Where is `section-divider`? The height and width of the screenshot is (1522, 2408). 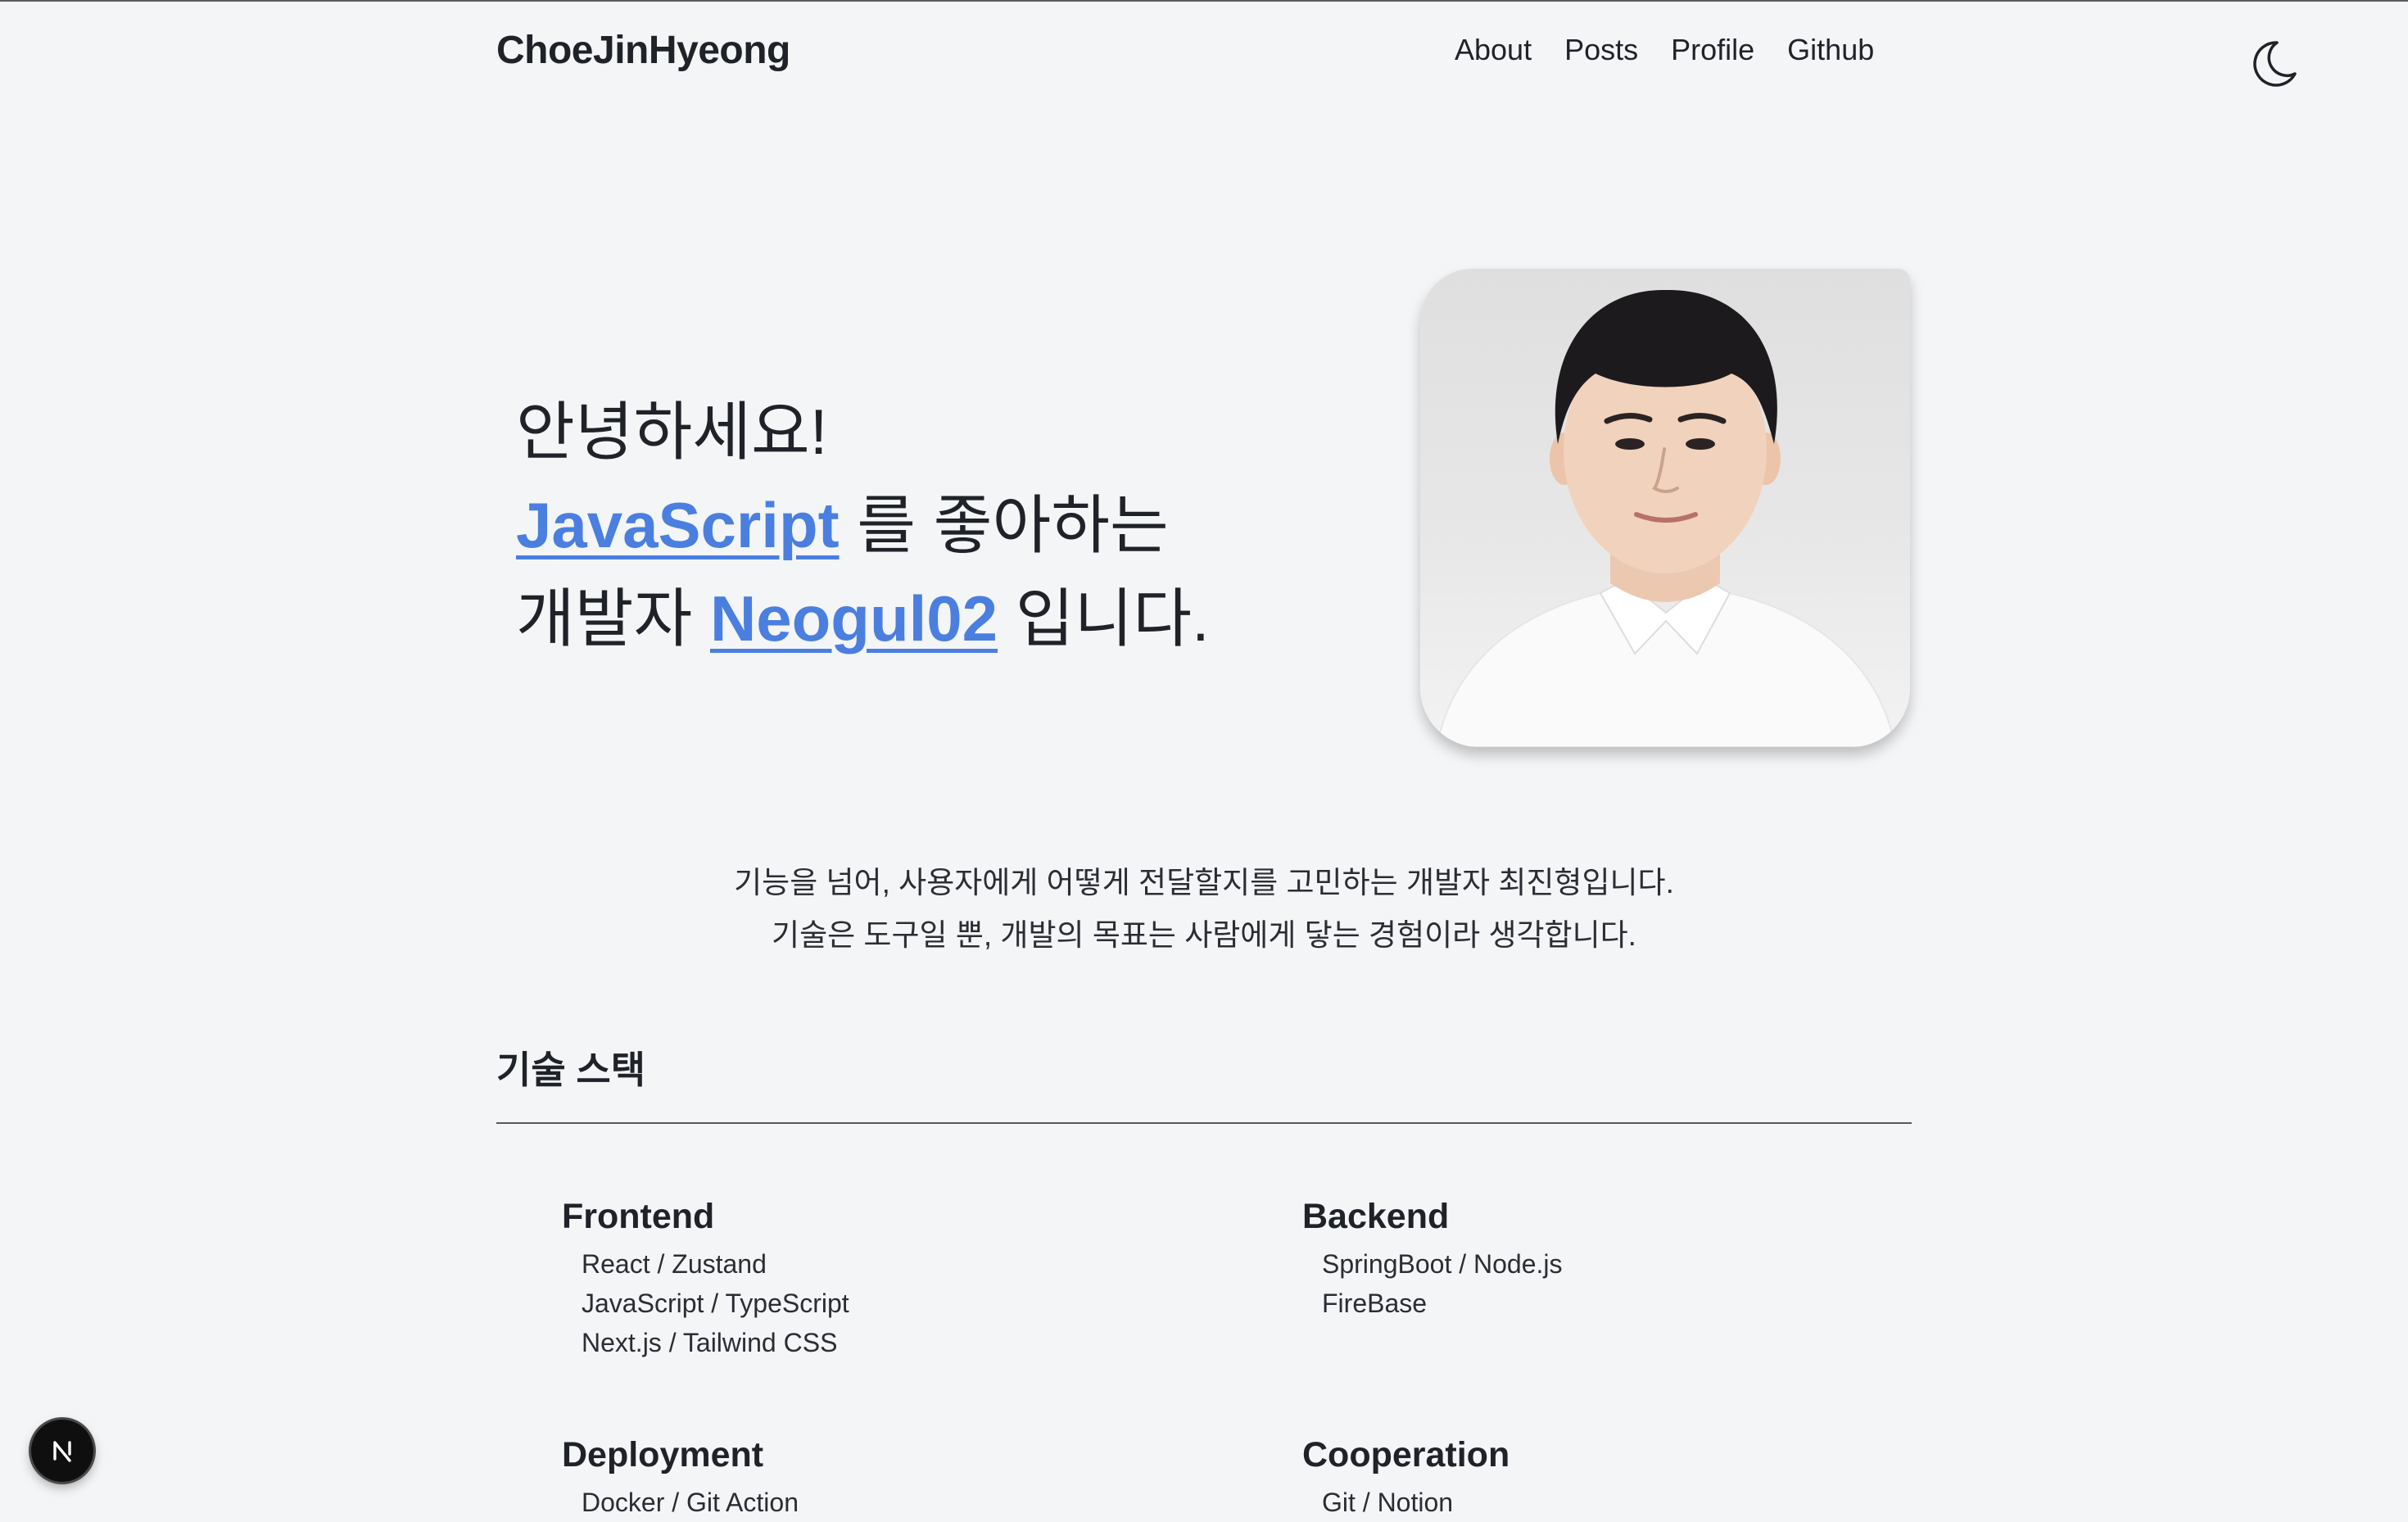 section-divider is located at coordinates (1204, 1123).